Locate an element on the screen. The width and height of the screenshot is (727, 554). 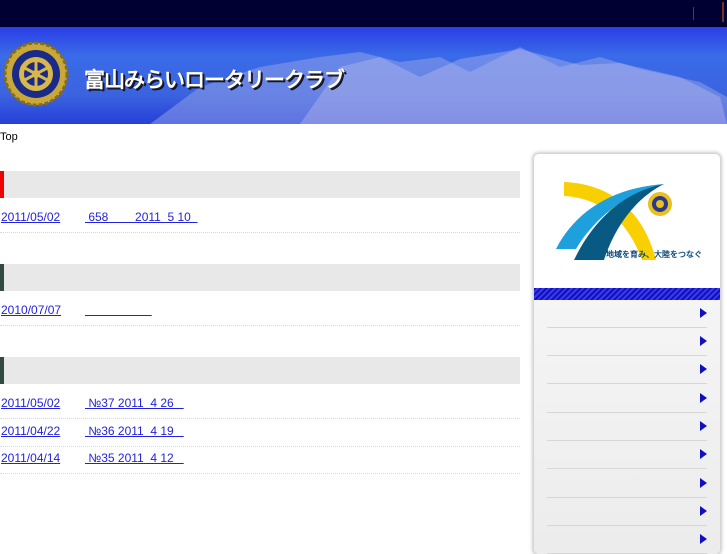
site-title: 富山みらいロータリークラブ is located at coordinates (214, 79).